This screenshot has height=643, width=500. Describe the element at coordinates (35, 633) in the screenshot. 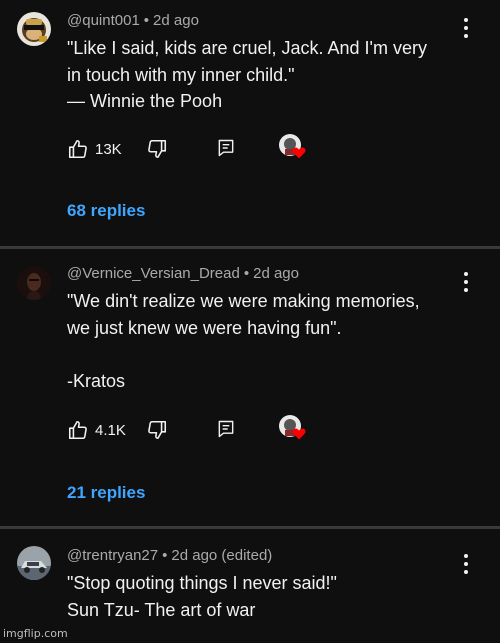

I see `watermark: imgflip.com` at that location.